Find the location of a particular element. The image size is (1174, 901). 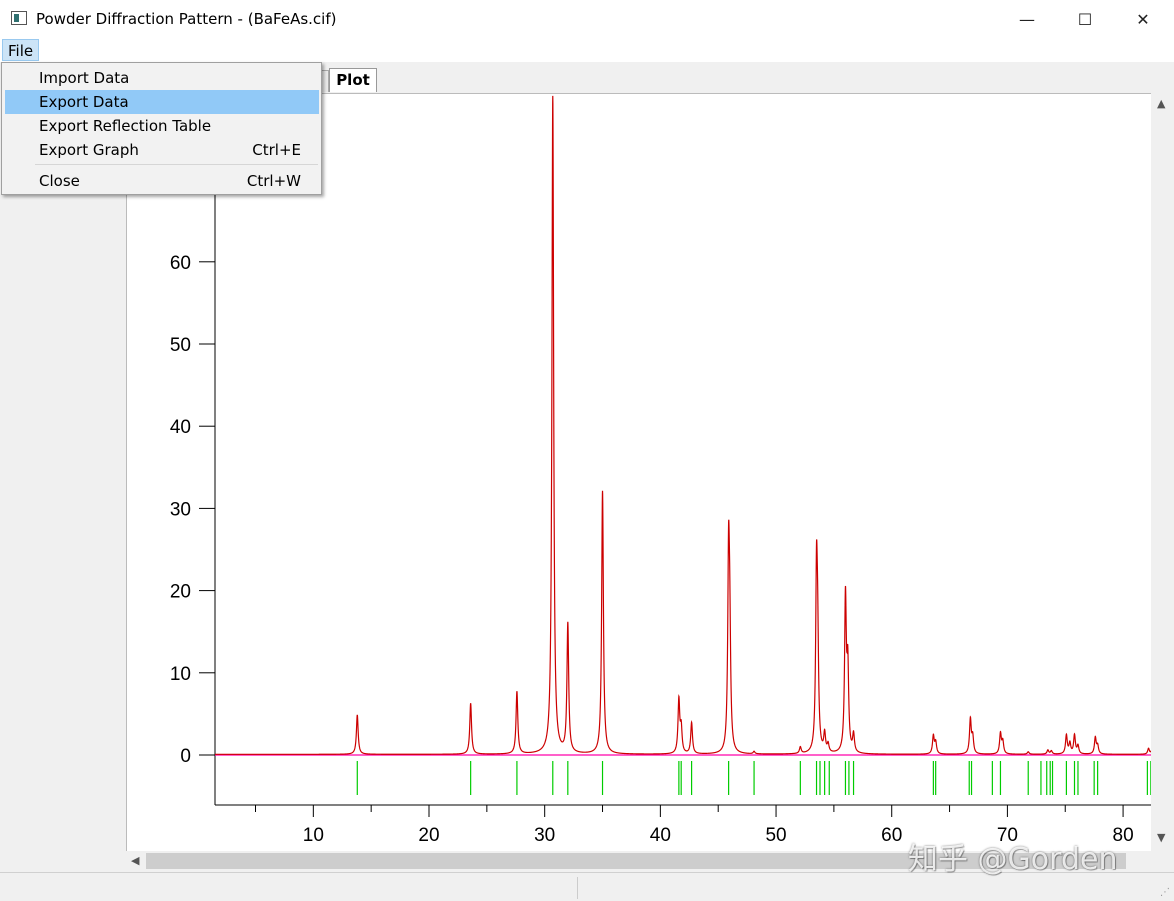

maximize-button: ☐ is located at coordinates (1085, 19).